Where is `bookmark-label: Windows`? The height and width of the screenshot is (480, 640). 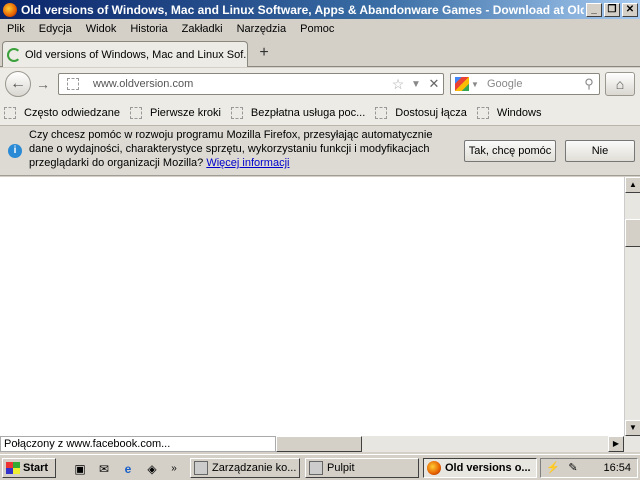
bookmark-label: Windows is located at coordinates (519, 112).